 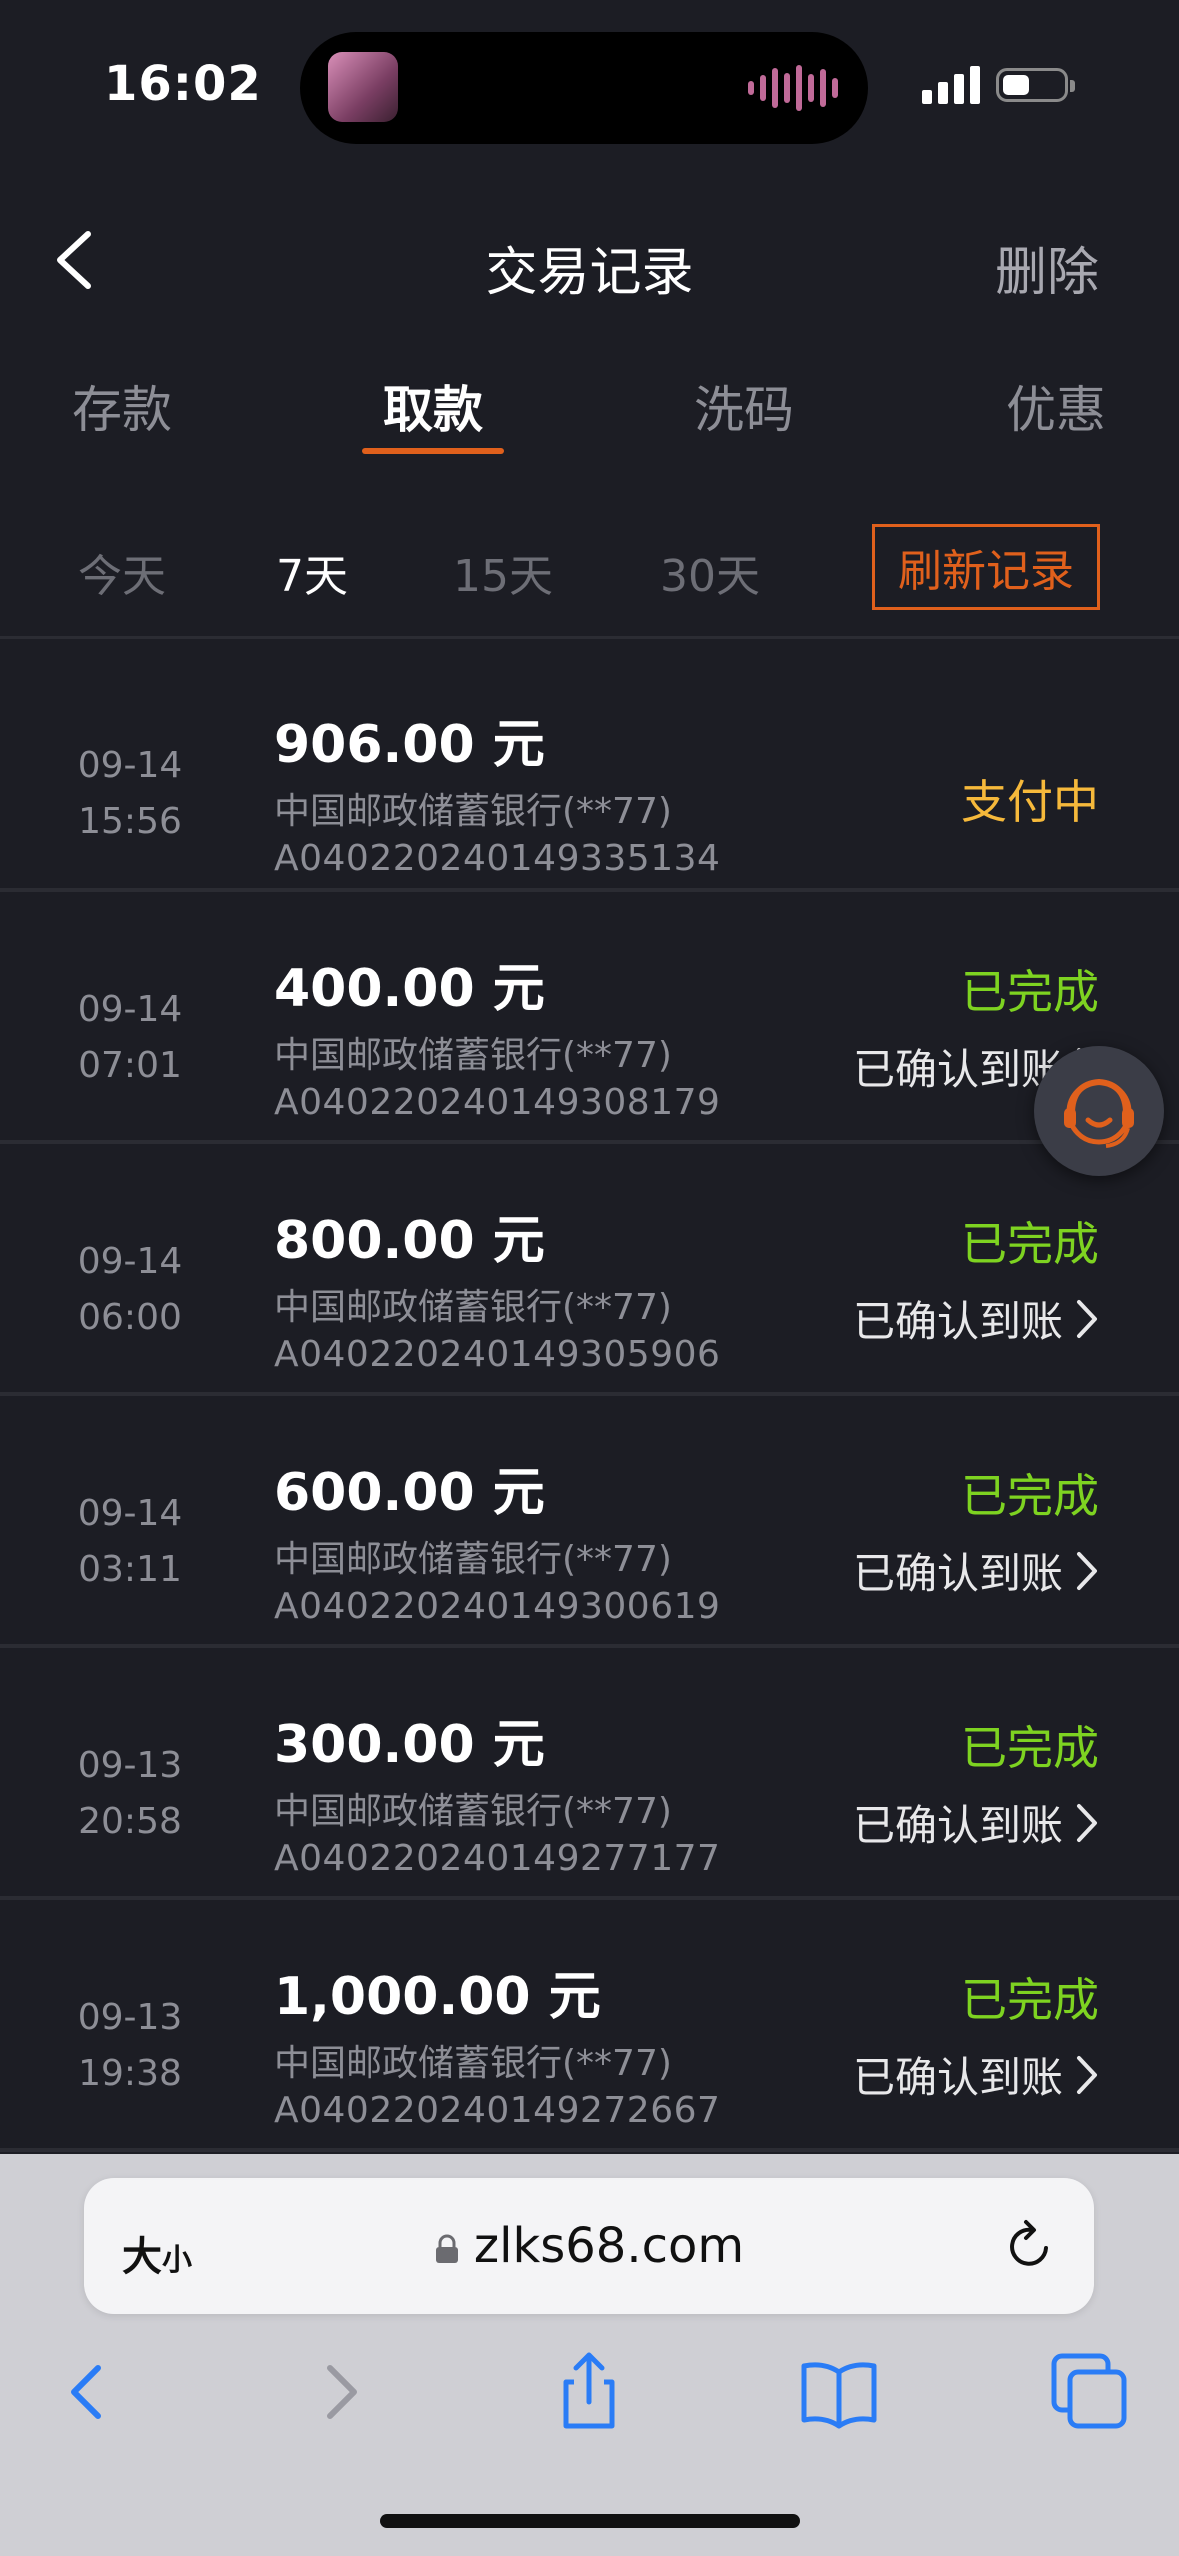 What do you see at coordinates (497, 1354) in the screenshot?
I see `record-order-id: A040220240149305906` at bounding box center [497, 1354].